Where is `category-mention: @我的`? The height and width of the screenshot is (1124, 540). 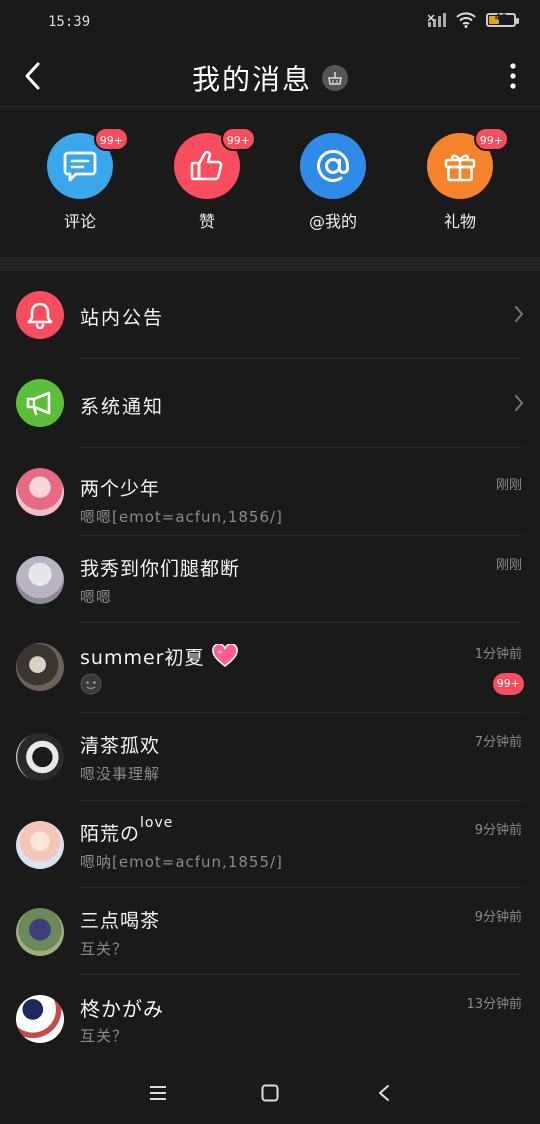
category-mention: @我的 is located at coordinates (333, 182).